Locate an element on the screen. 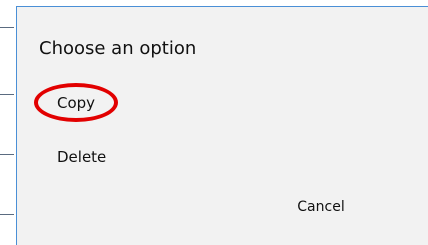 This screenshot has height=245, width=428. dialog-title: Choose an option is located at coordinates (118, 48).